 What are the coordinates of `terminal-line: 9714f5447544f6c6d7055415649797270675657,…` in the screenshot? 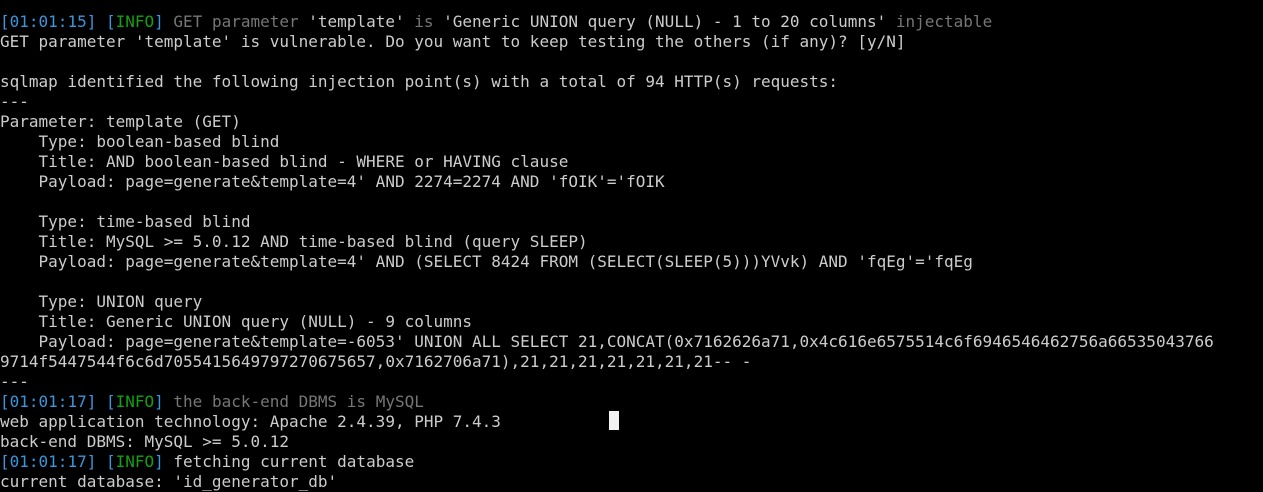 It's located at (631, 362).